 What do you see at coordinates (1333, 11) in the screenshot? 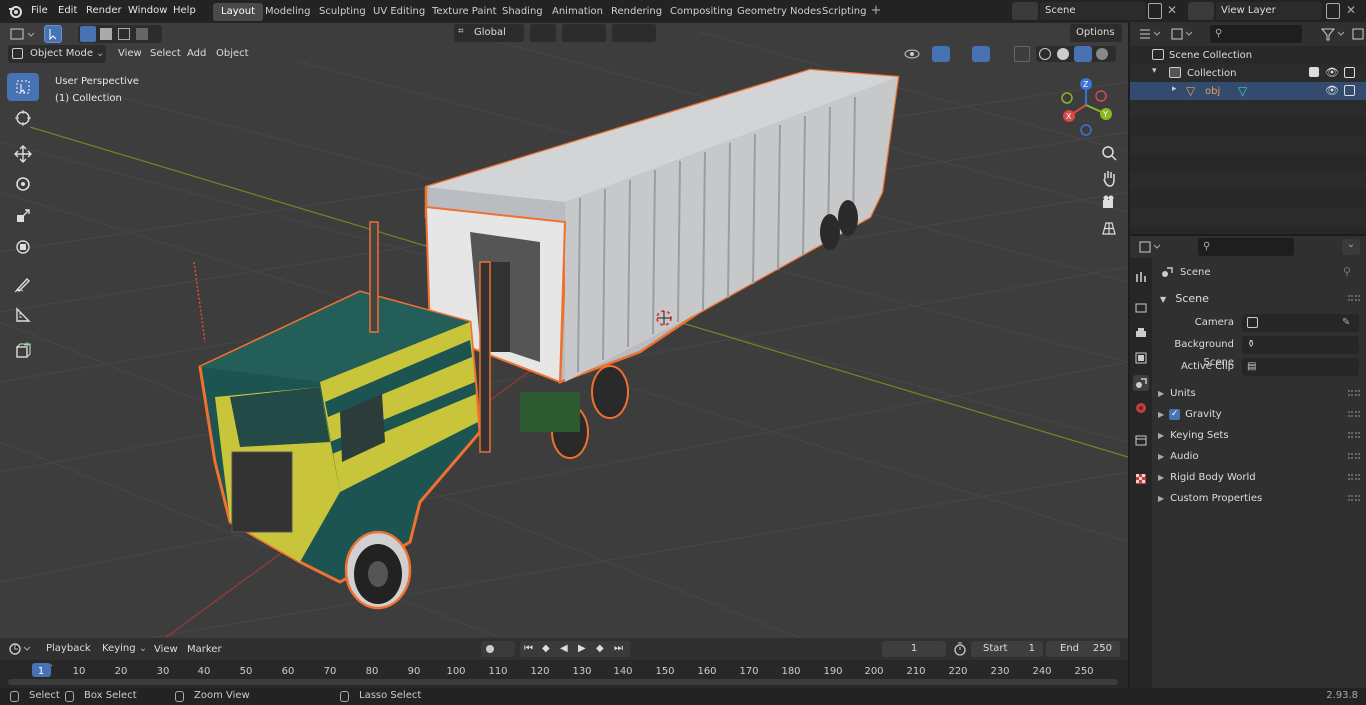
I see `new-view-layer-icon` at bounding box center [1333, 11].